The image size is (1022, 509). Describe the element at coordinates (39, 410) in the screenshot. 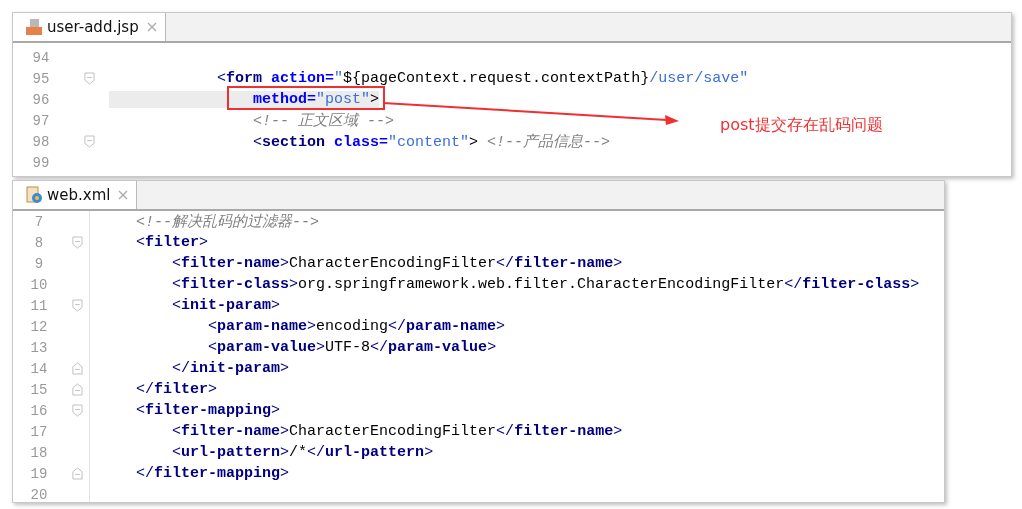

I see `line-number: 16` at that location.